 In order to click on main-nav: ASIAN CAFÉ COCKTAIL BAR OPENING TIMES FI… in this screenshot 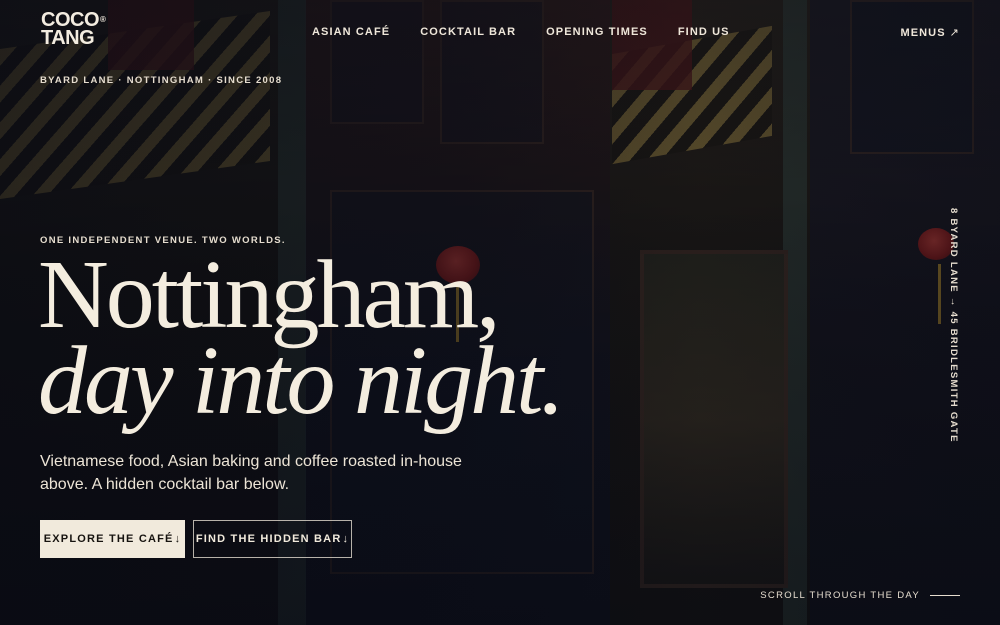, I will do `click(536, 32)`.